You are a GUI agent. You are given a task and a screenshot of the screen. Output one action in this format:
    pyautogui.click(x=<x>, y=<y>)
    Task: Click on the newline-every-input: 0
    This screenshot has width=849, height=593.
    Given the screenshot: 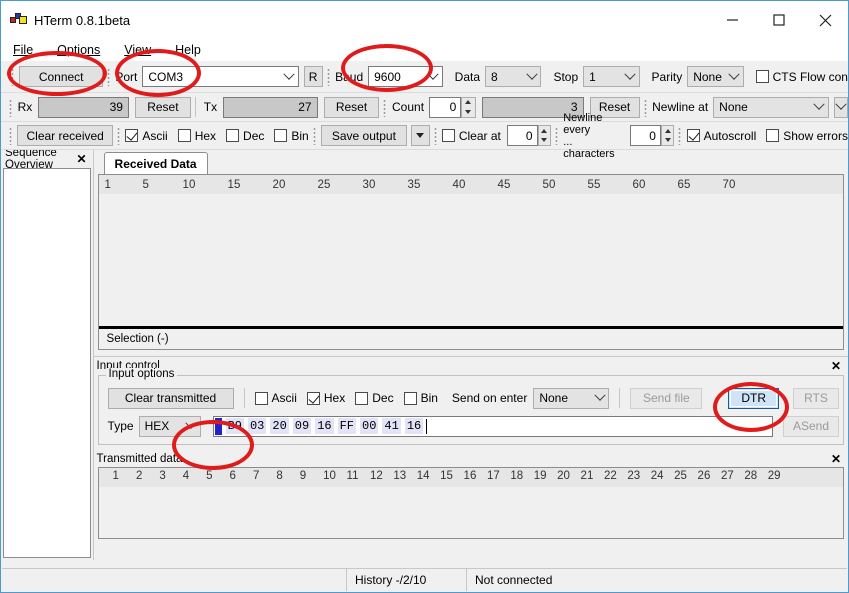 What is the action you would take?
    pyautogui.click(x=645, y=135)
    